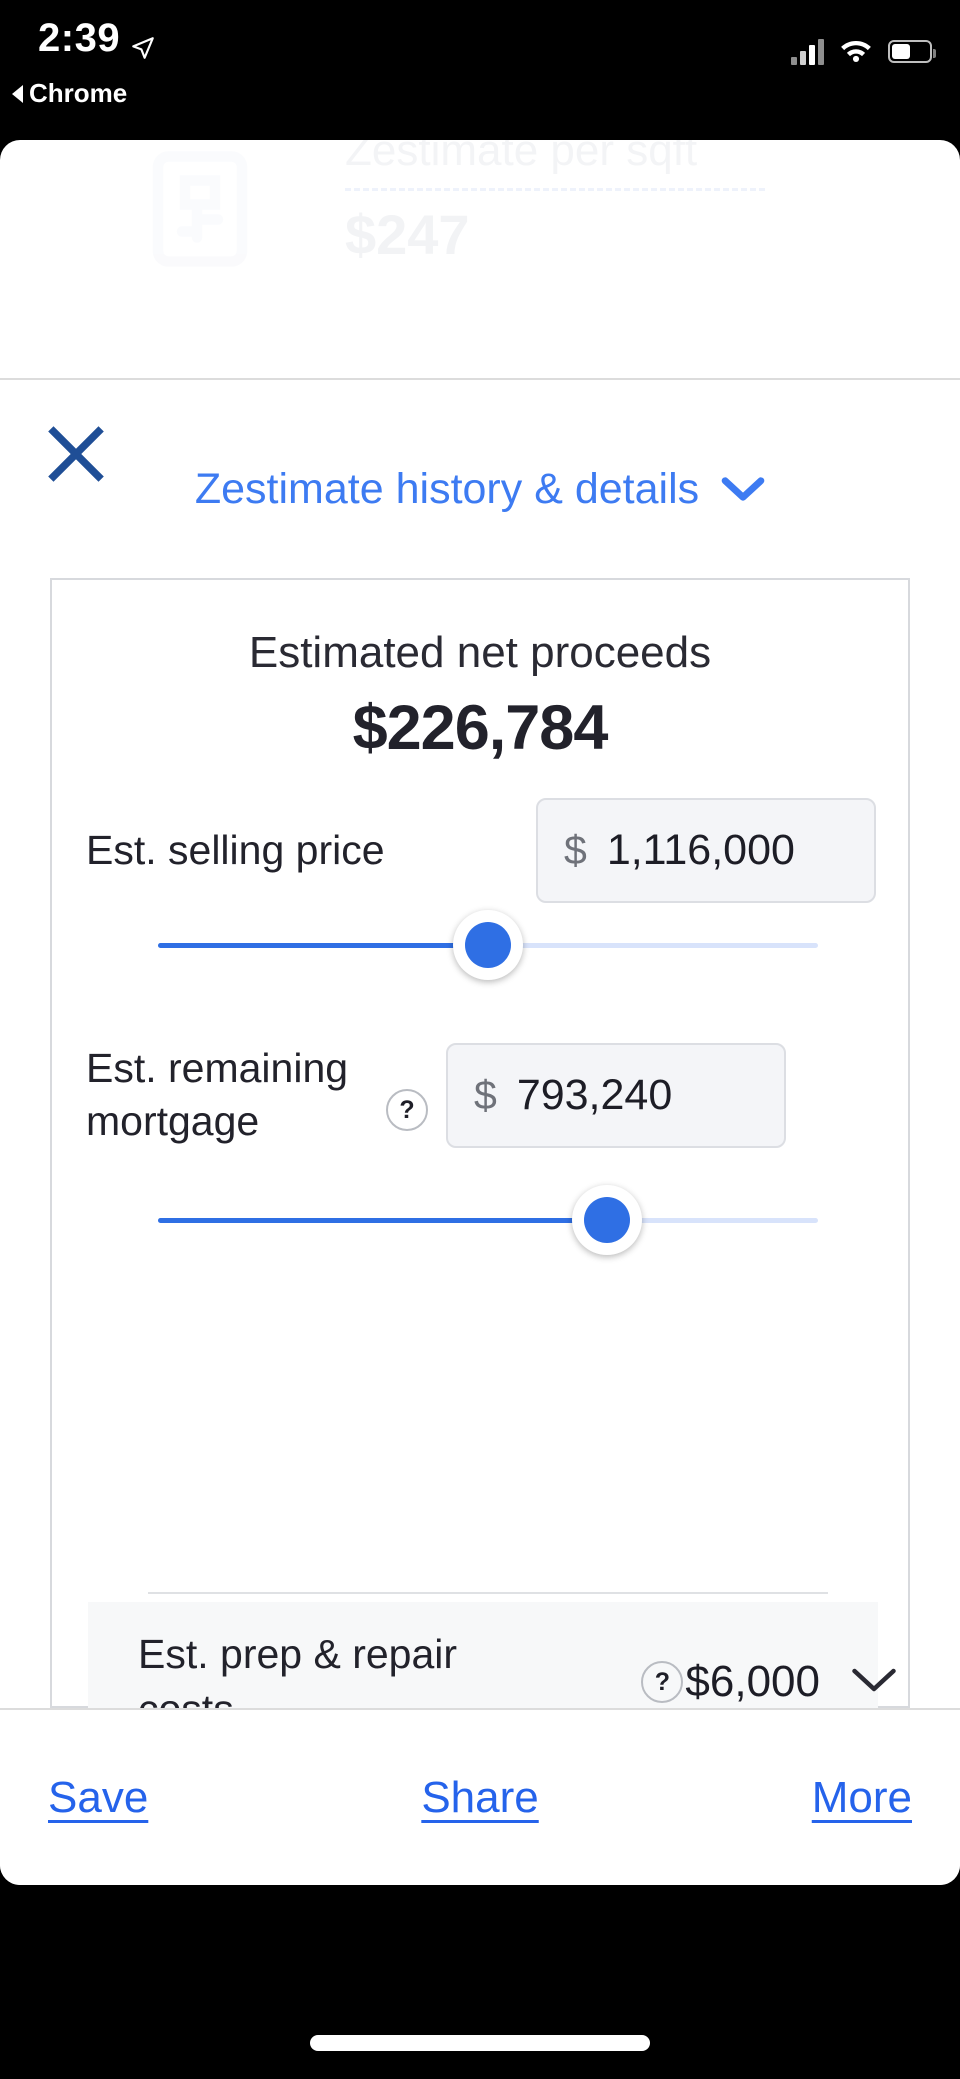 This screenshot has width=960, height=2079. Describe the element at coordinates (700, 850) in the screenshot. I see `est-selling-price-value: 1,116,000` at that location.